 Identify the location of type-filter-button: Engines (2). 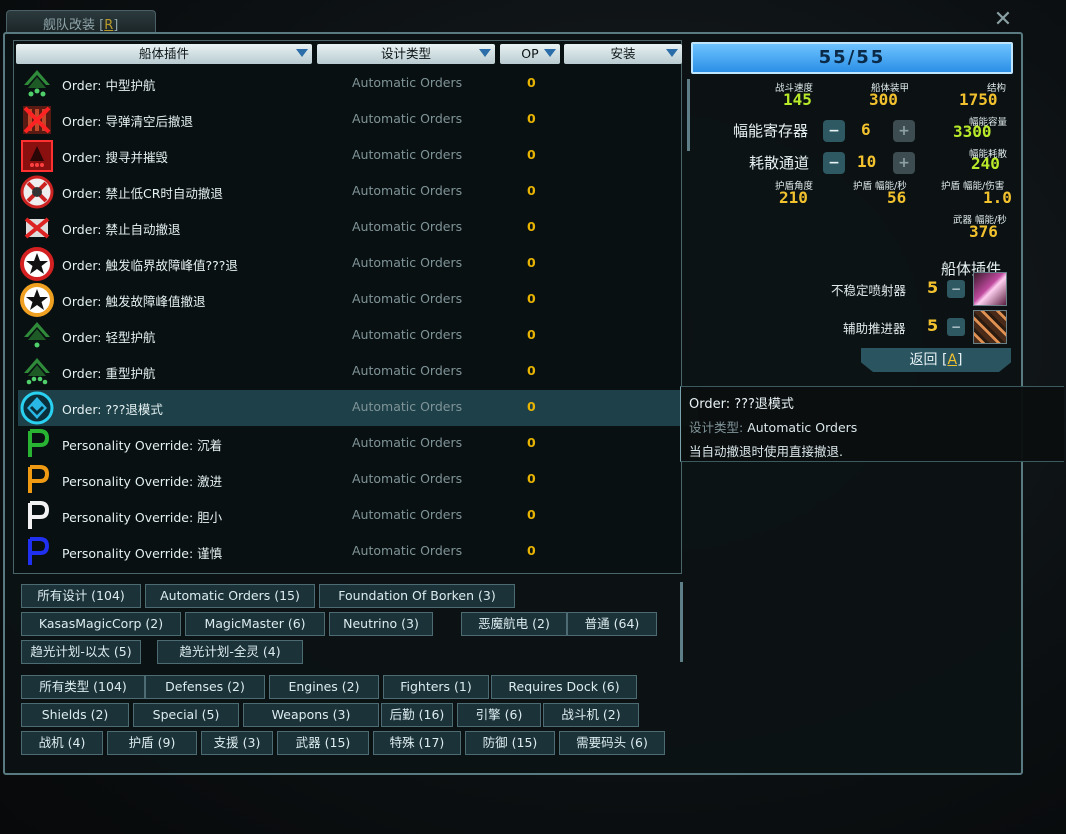
(324, 687).